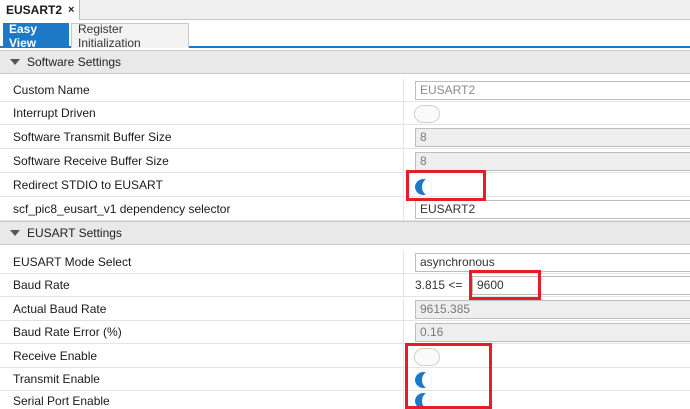 The width and height of the screenshot is (690, 409). Describe the element at coordinates (552, 209) in the screenshot. I see `dependency-selector-dropdown: EUSART2` at that location.